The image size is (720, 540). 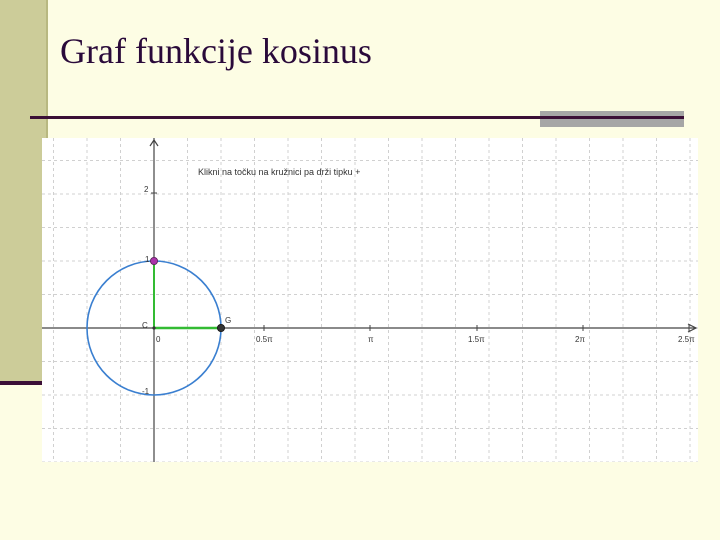 What do you see at coordinates (580, 339) in the screenshot?
I see `x-tick-label: 2π` at bounding box center [580, 339].